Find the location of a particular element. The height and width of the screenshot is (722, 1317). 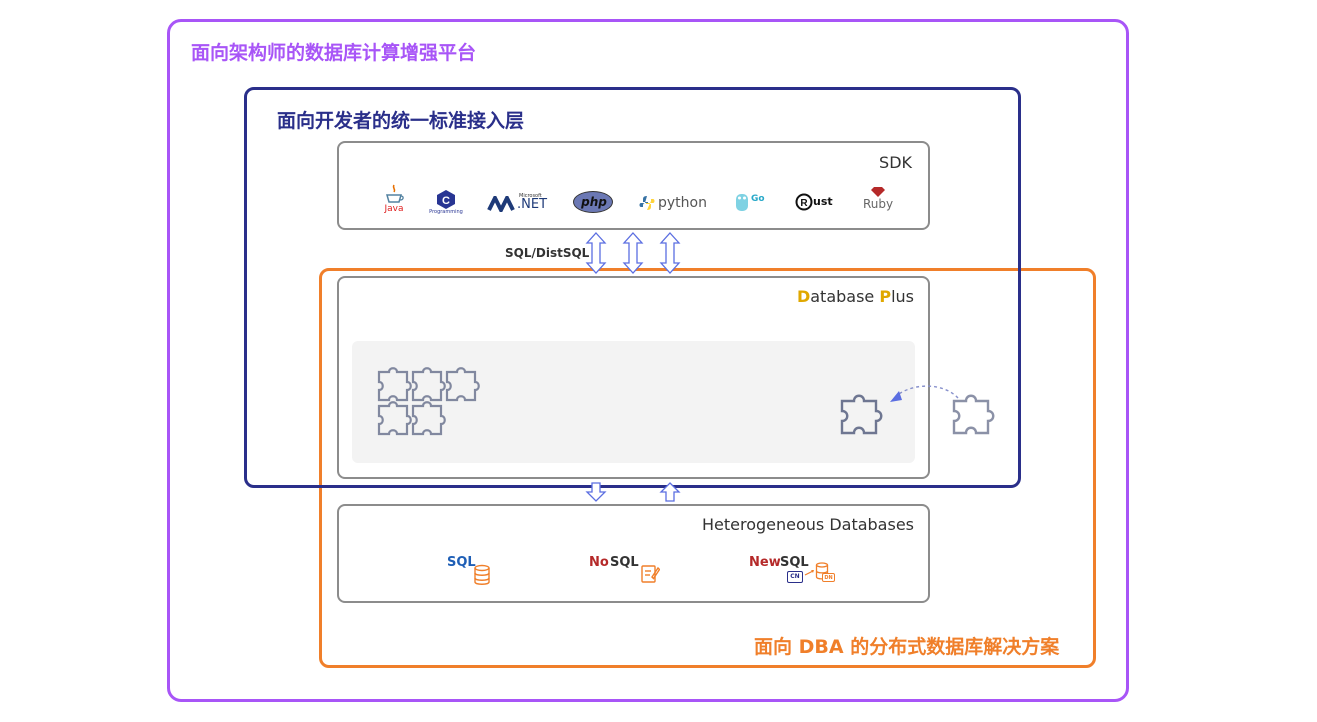

document-edit-icon is located at coordinates (650, 574).